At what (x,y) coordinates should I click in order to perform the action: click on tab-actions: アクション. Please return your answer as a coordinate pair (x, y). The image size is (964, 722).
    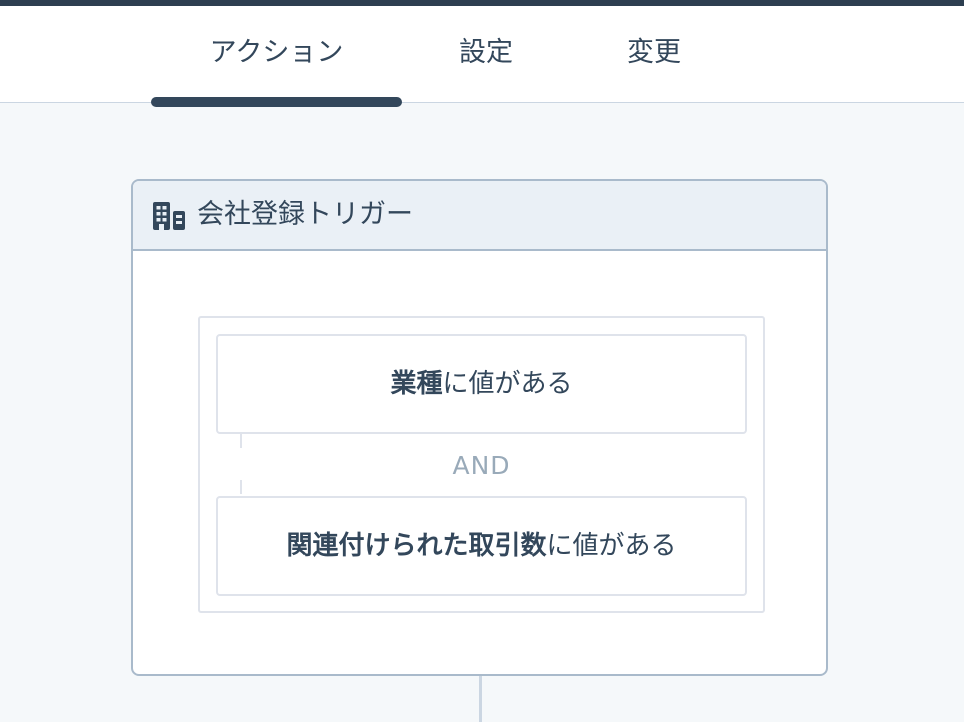
    Looking at the image, I should click on (276, 54).